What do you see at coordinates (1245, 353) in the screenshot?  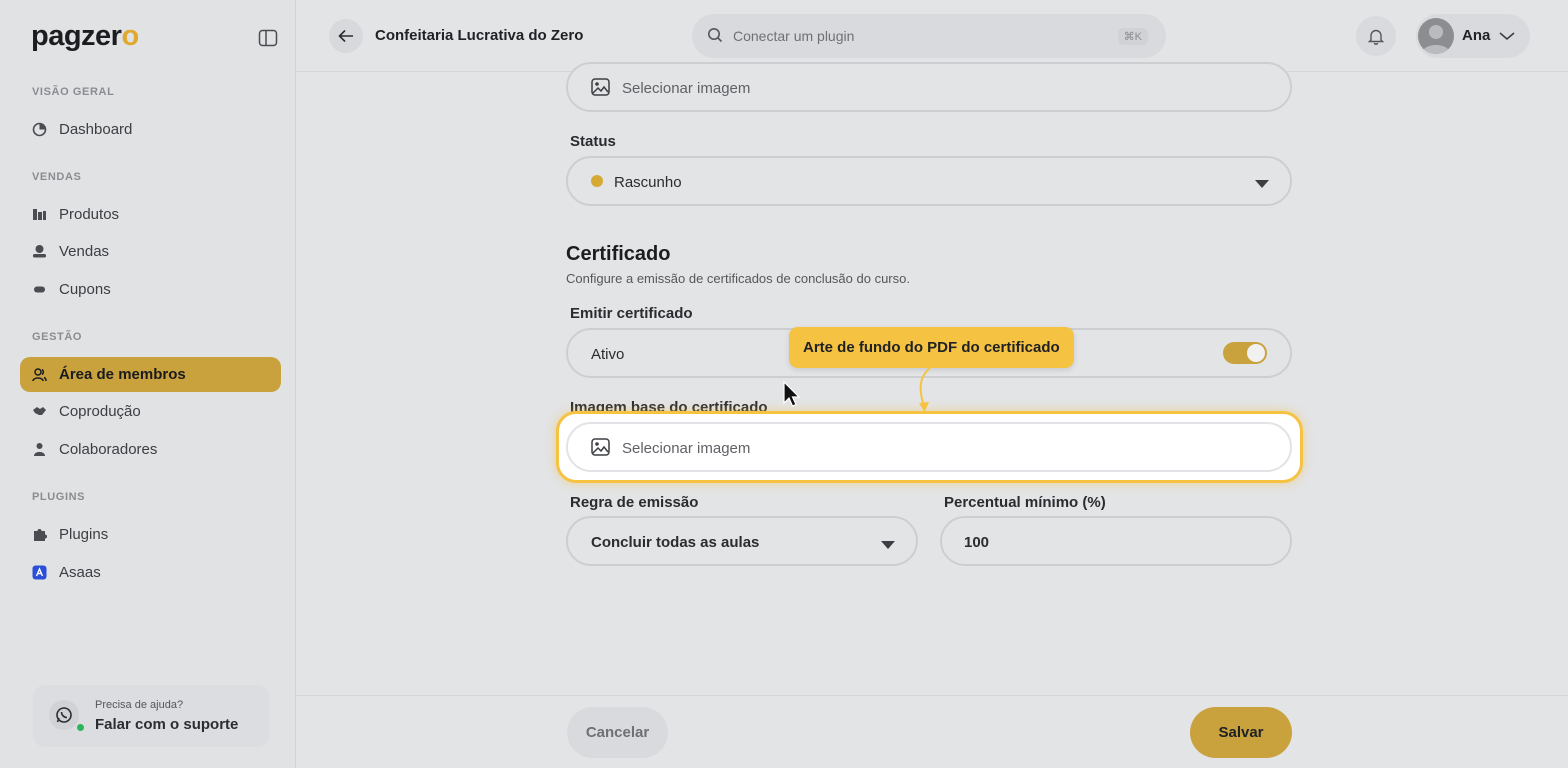 I see `emit-certificate-toggle` at bounding box center [1245, 353].